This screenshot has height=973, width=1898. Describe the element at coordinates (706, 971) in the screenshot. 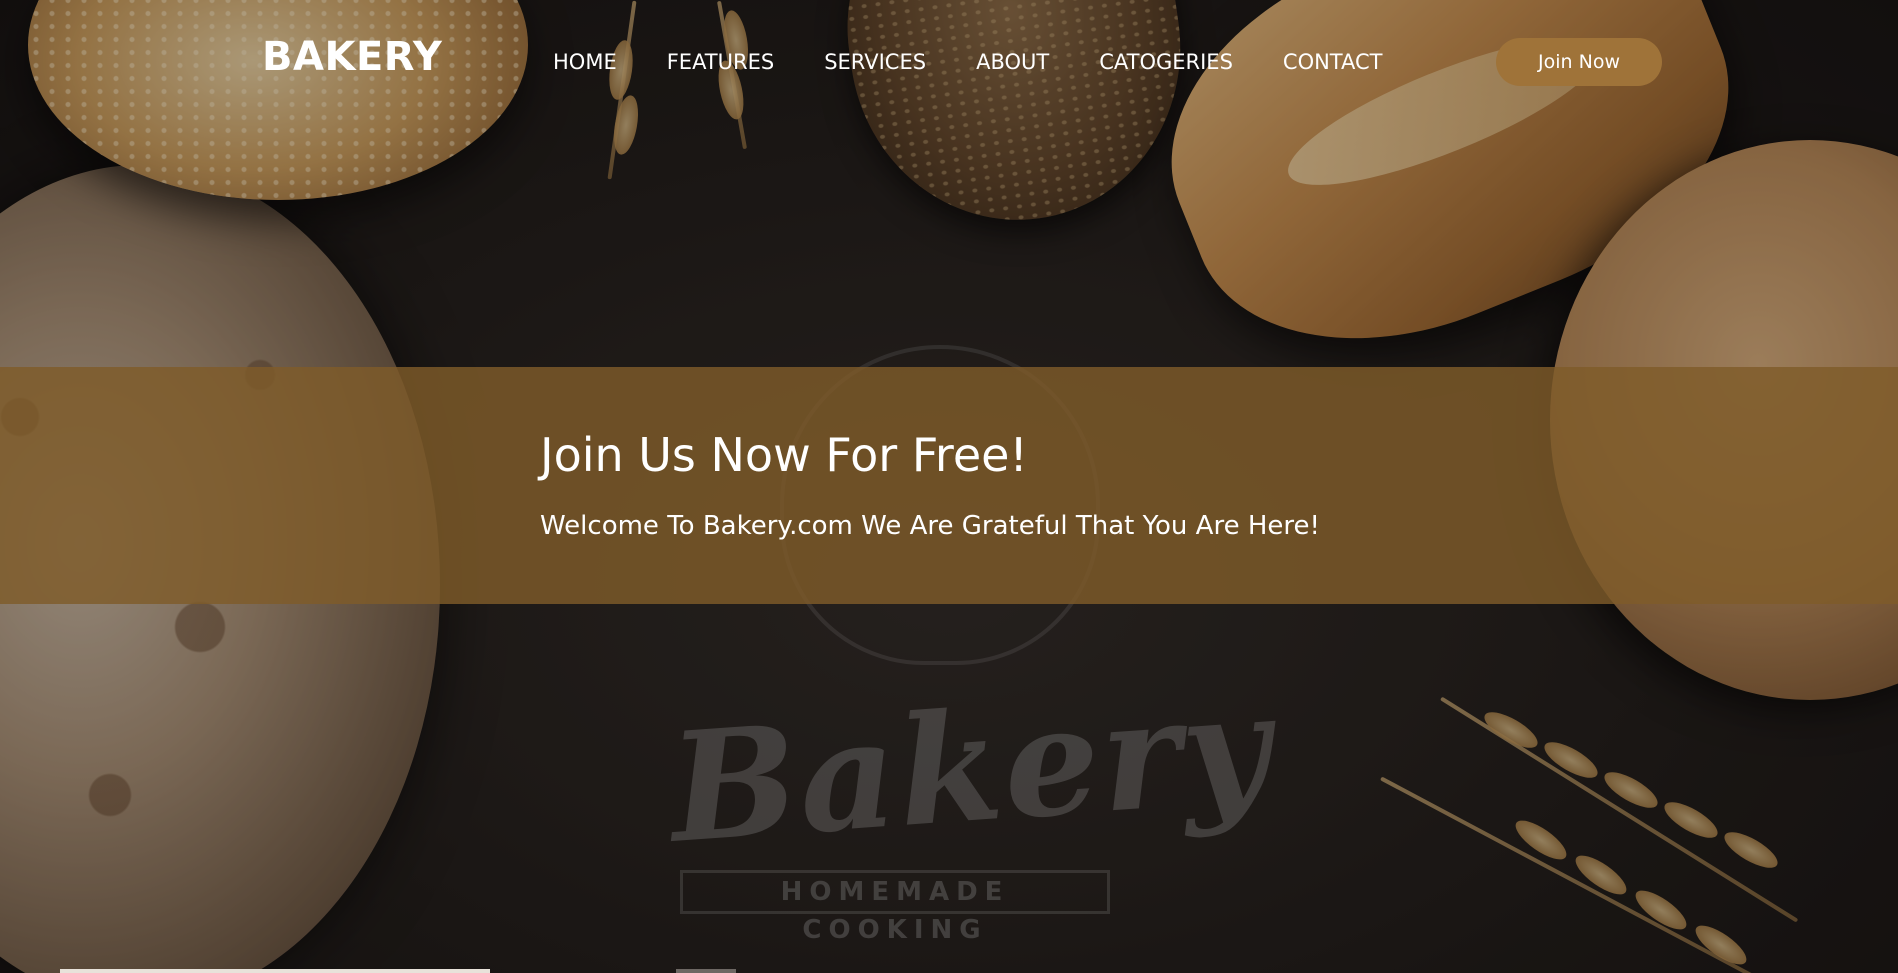

I see `bottom-scroll-indicator-secondary` at that location.